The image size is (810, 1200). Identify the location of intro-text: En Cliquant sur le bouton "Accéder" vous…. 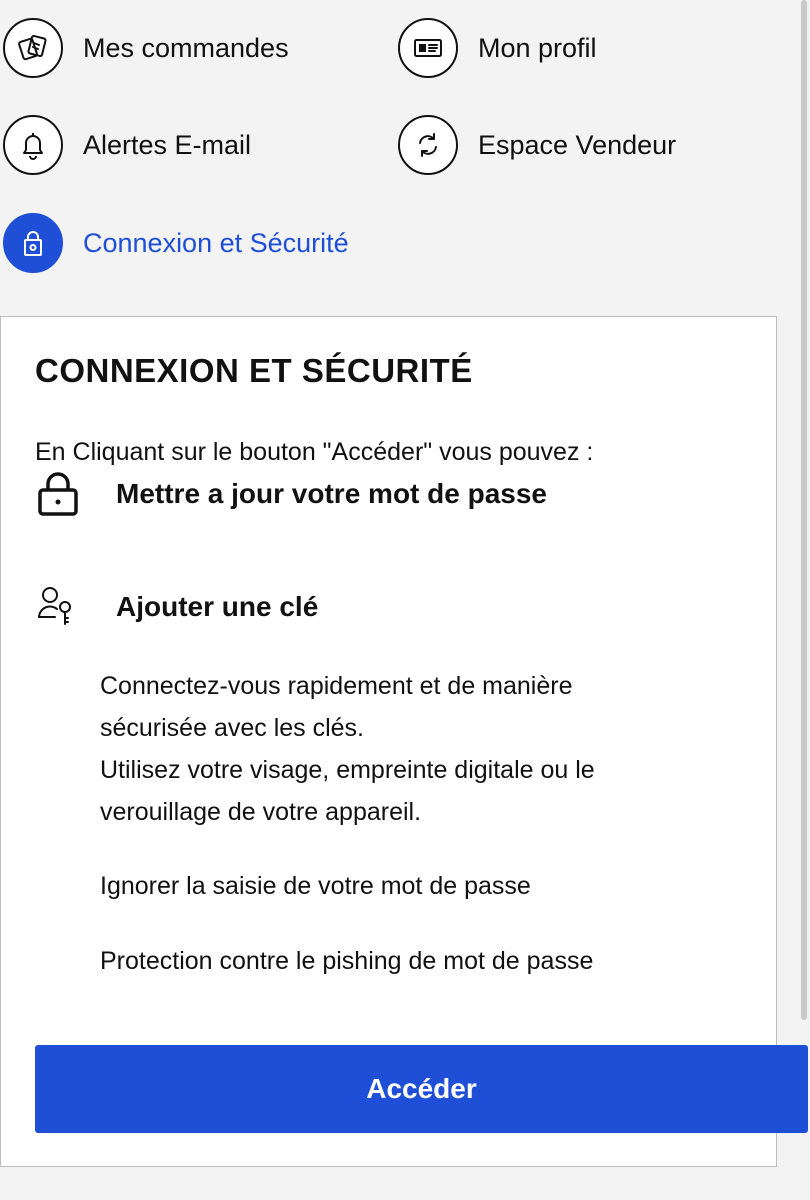
(314, 452).